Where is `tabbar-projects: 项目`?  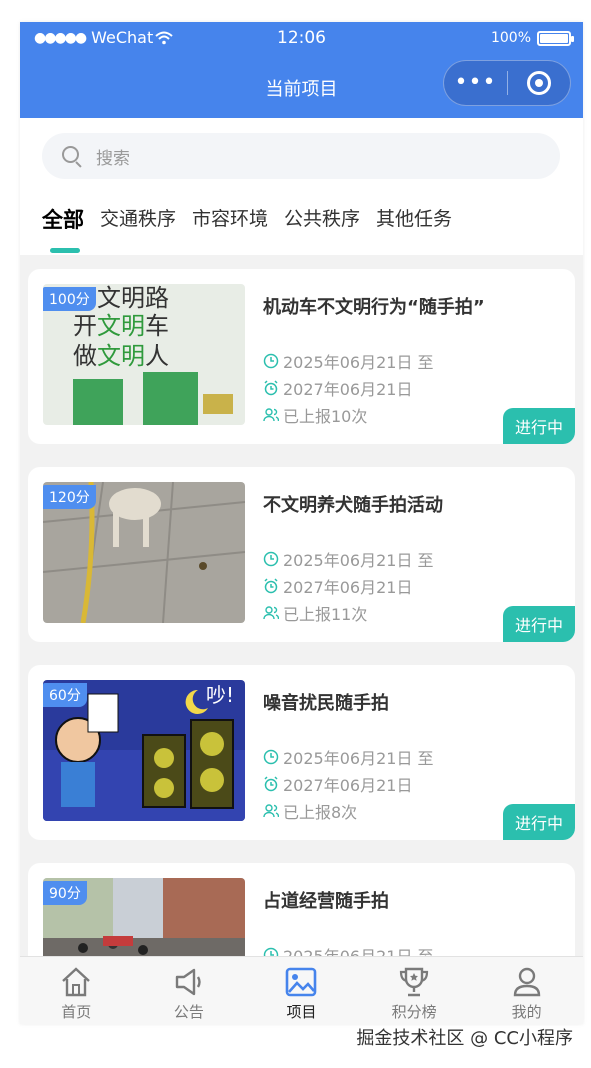
tabbar-projects: 项目 is located at coordinates (301, 990).